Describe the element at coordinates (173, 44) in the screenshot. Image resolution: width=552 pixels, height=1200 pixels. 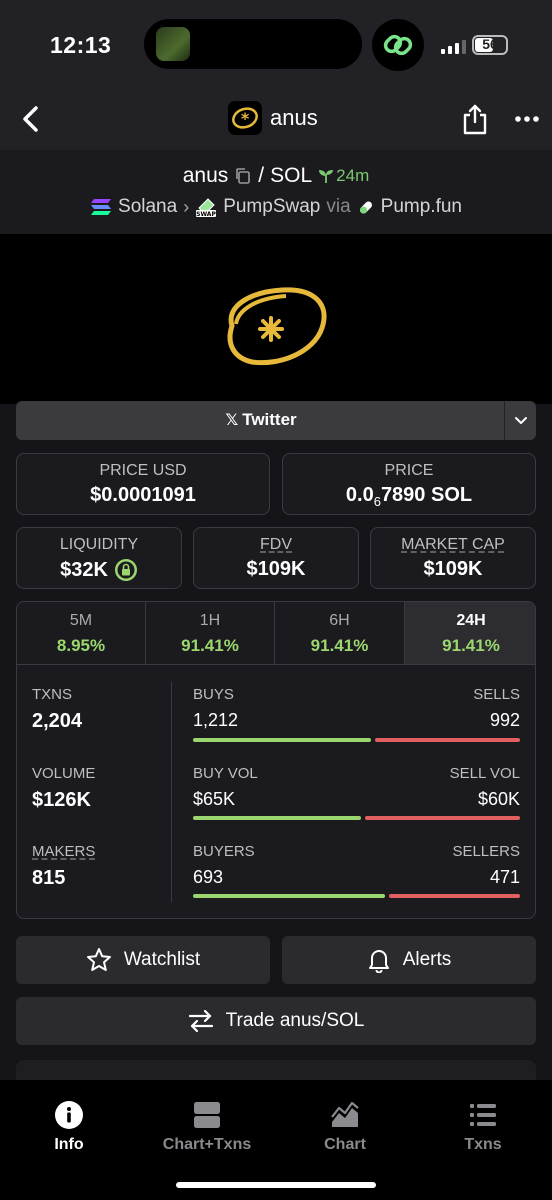
I see `live-activity-thumbnail` at that location.